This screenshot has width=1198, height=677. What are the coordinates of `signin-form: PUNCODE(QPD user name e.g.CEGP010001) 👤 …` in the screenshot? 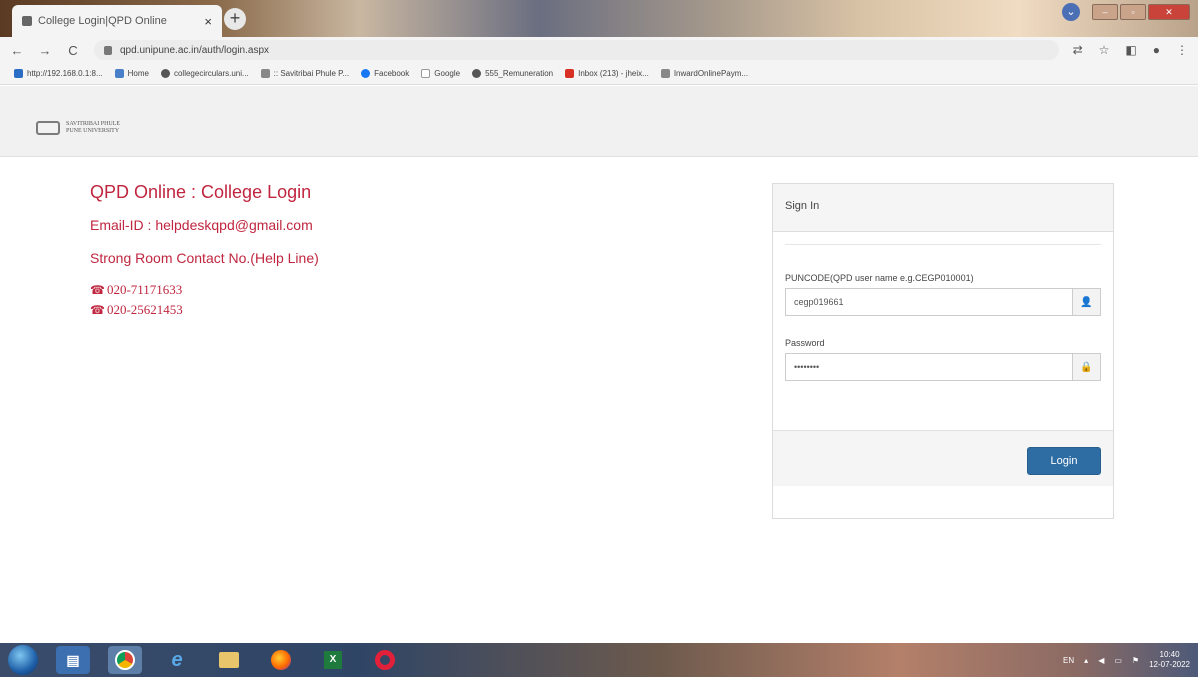 It's located at (943, 306).